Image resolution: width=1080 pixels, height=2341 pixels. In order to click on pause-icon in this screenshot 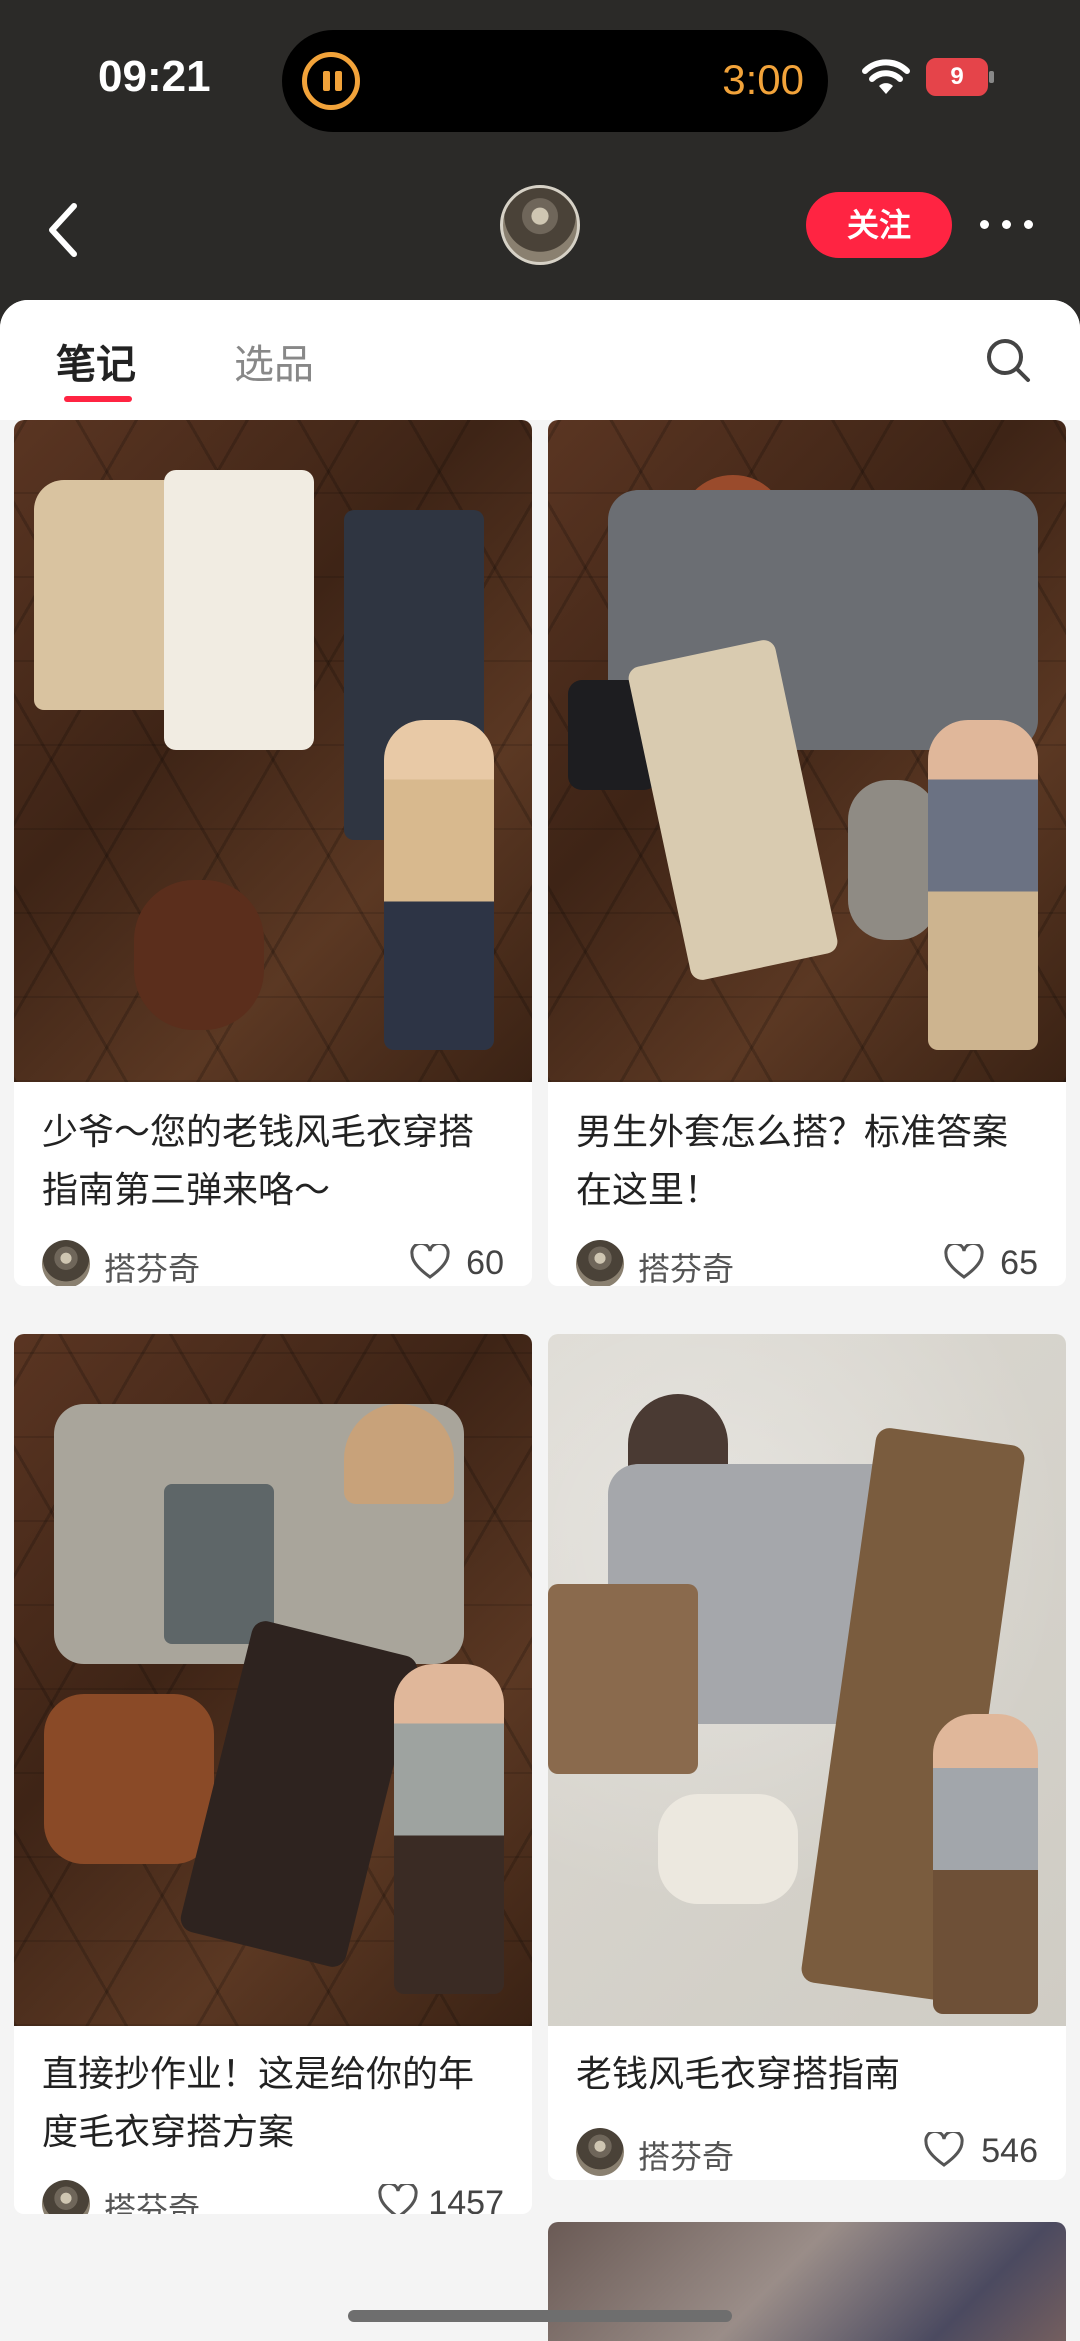, I will do `click(331, 81)`.